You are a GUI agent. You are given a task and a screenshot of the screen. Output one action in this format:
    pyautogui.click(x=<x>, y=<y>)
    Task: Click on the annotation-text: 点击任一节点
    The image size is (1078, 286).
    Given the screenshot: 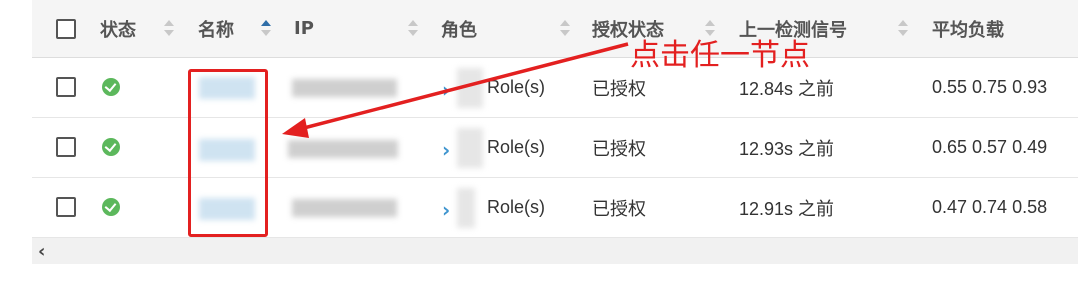 What is the action you would take?
    pyautogui.click(x=720, y=55)
    